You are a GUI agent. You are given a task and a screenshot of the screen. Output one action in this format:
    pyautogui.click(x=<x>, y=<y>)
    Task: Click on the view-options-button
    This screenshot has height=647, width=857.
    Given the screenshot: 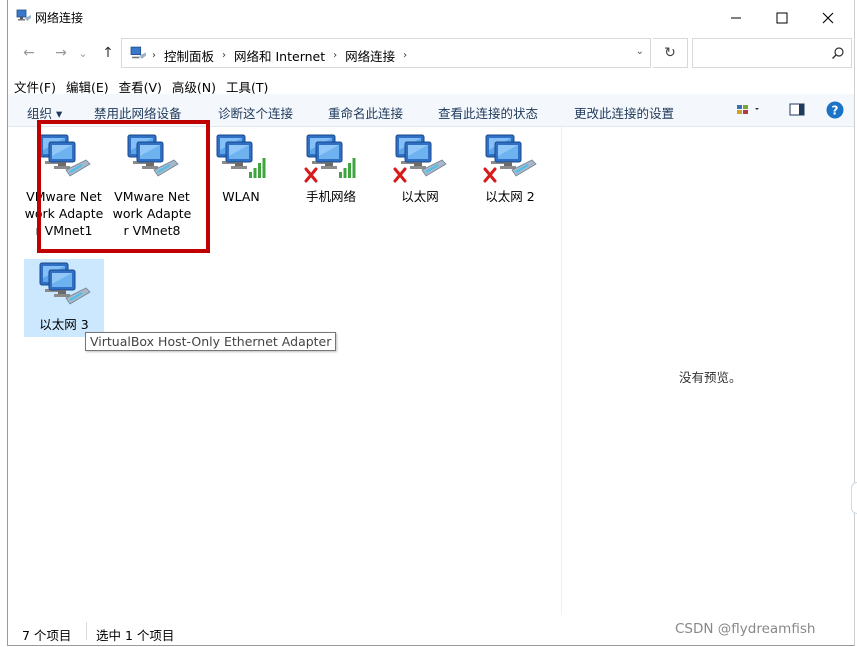 What is the action you would take?
    pyautogui.click(x=749, y=110)
    